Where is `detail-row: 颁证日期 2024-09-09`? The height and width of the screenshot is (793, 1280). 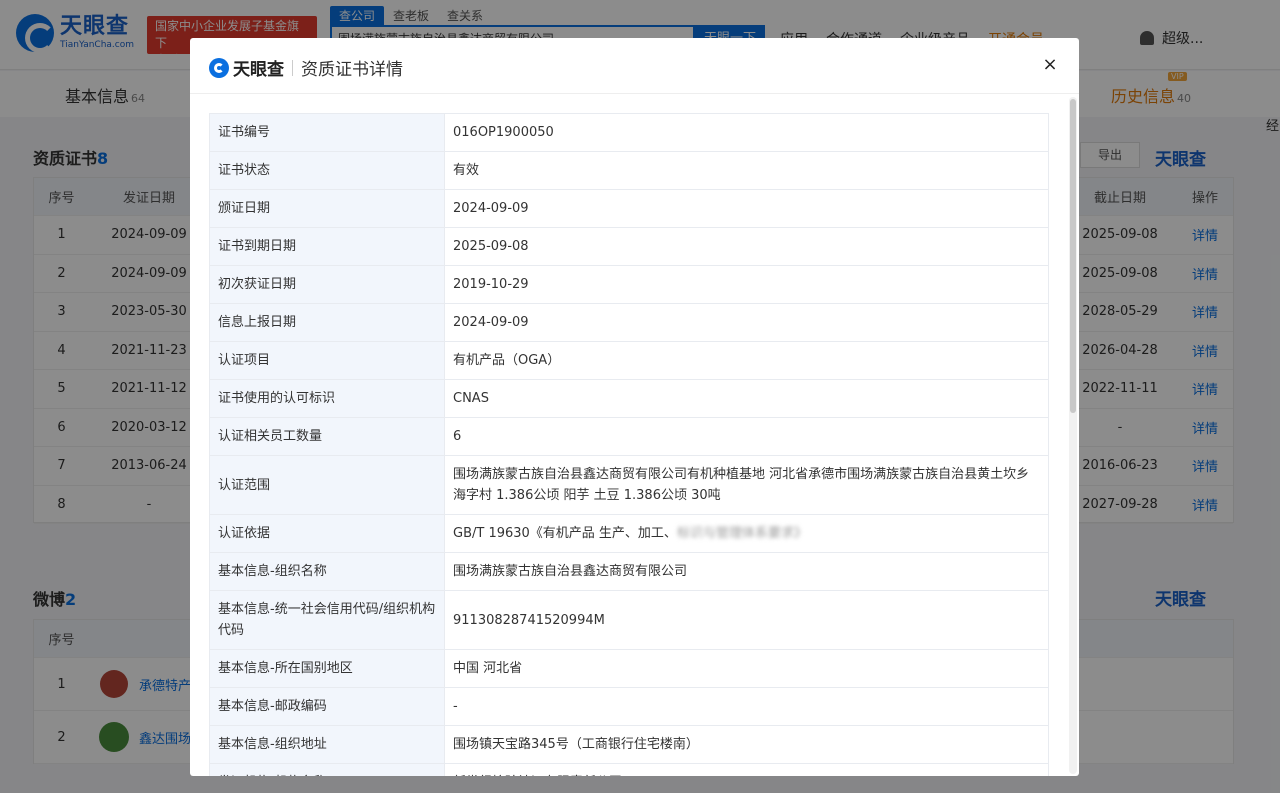 detail-row: 颁证日期 2024-09-09 is located at coordinates (629, 208).